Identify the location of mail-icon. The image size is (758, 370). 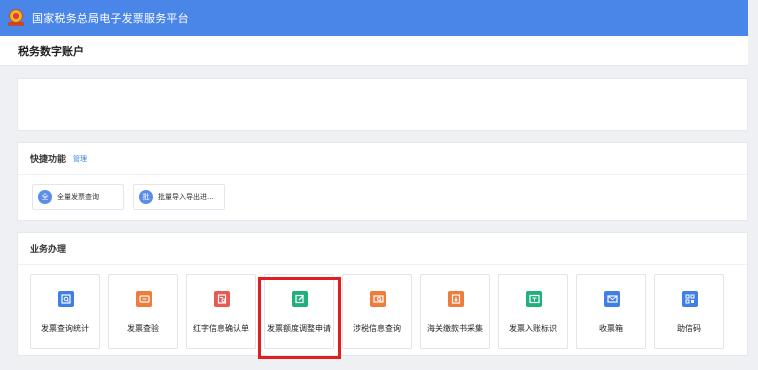
(612, 299).